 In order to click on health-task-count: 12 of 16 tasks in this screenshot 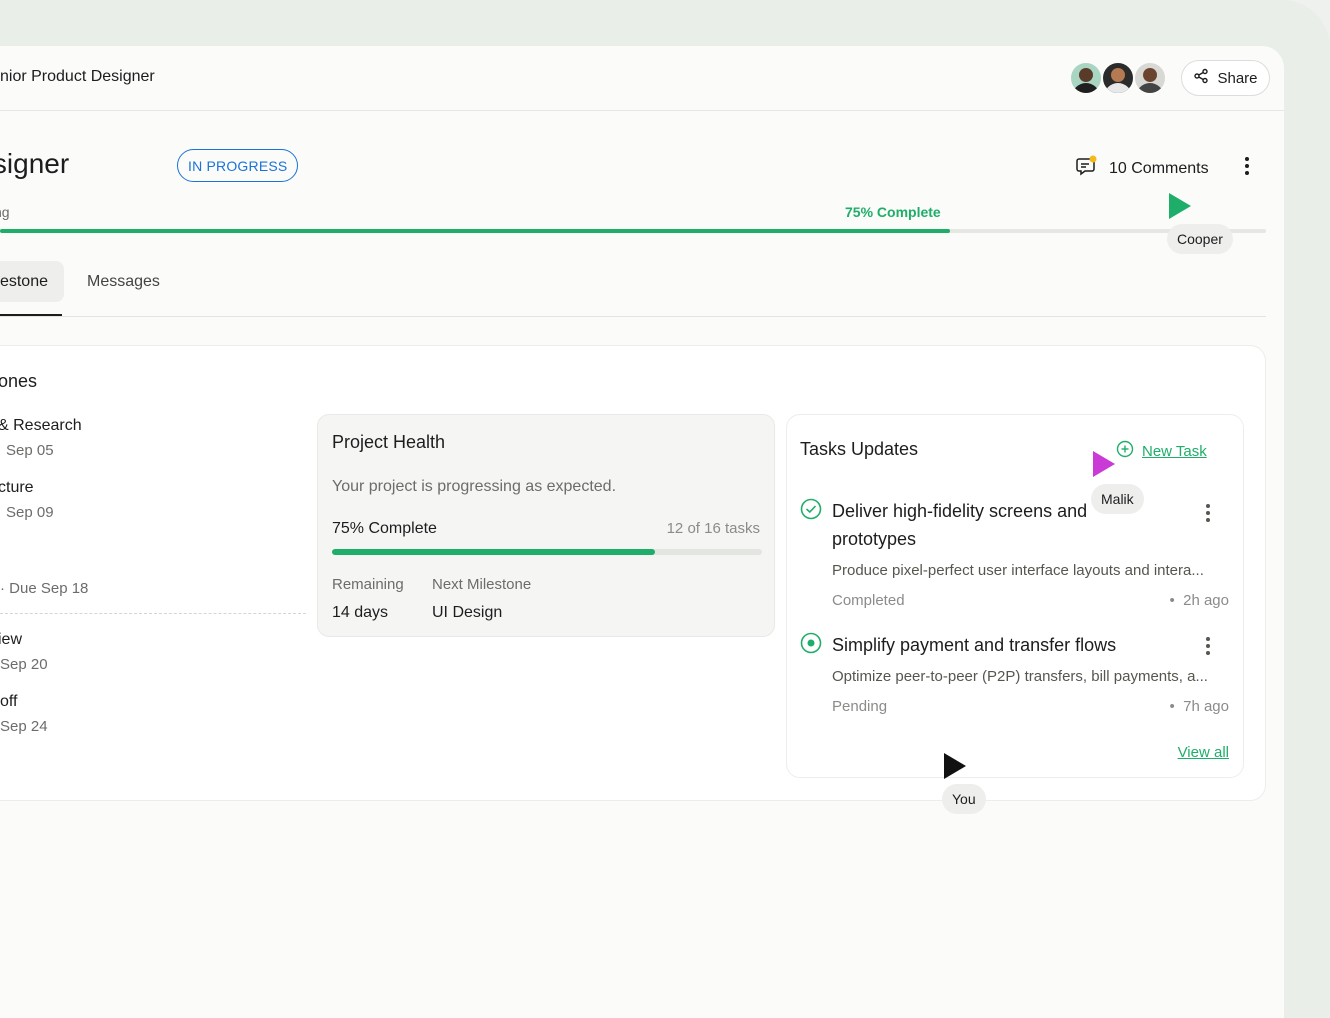, I will do `click(713, 528)`.